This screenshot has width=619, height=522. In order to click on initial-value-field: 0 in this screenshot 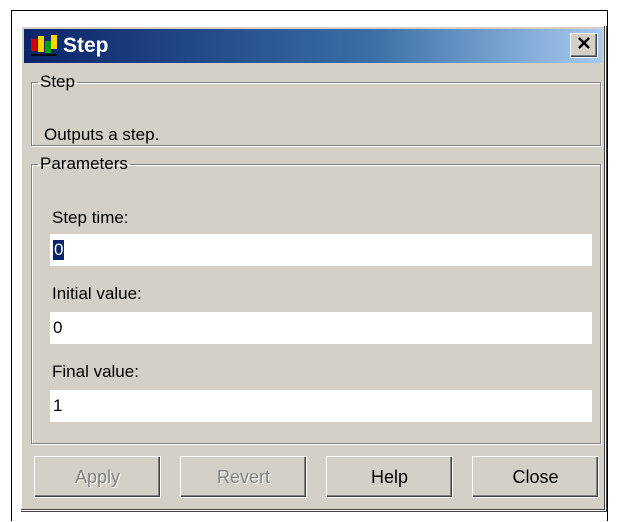, I will do `click(321, 328)`.